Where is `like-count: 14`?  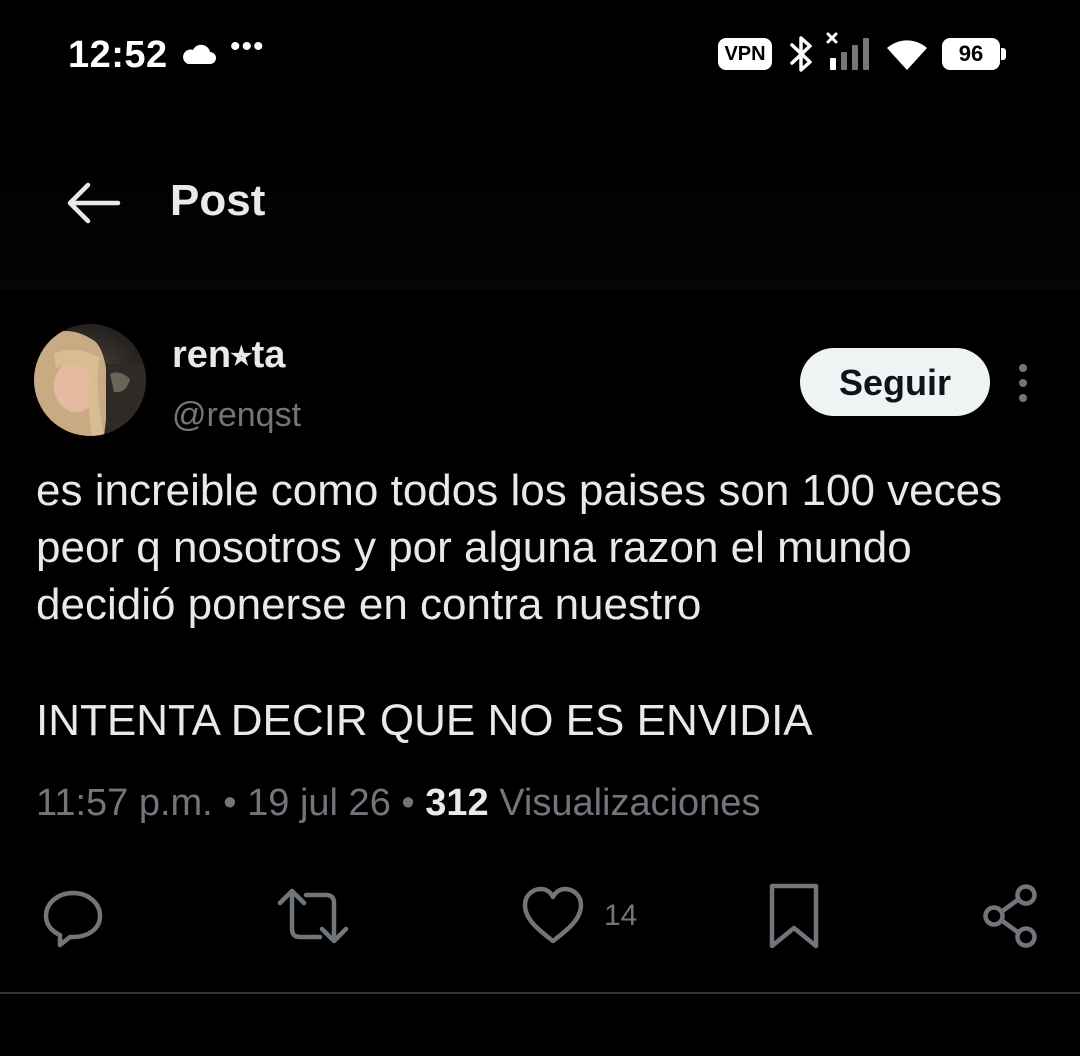 like-count: 14 is located at coordinates (621, 915).